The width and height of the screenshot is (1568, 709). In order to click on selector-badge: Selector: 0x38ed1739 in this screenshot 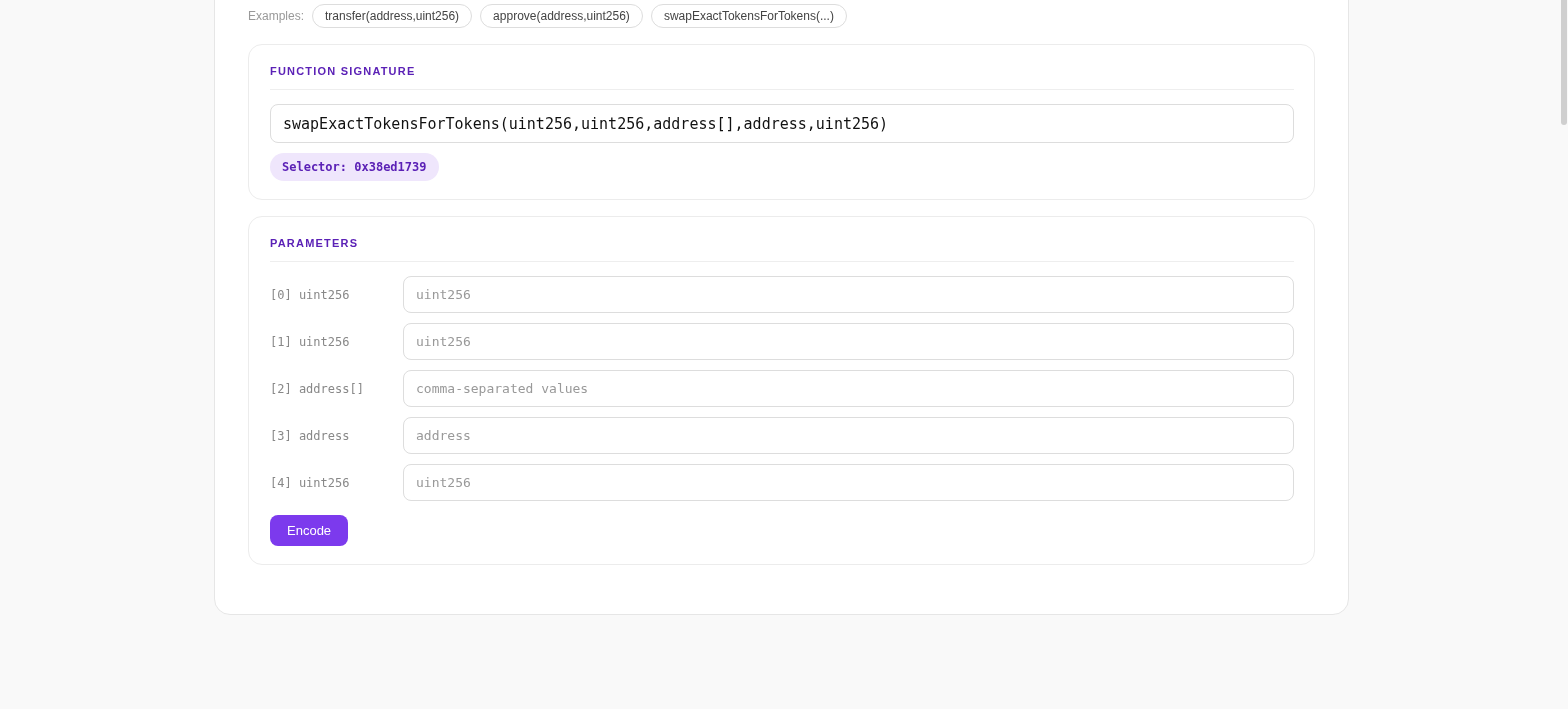, I will do `click(354, 167)`.